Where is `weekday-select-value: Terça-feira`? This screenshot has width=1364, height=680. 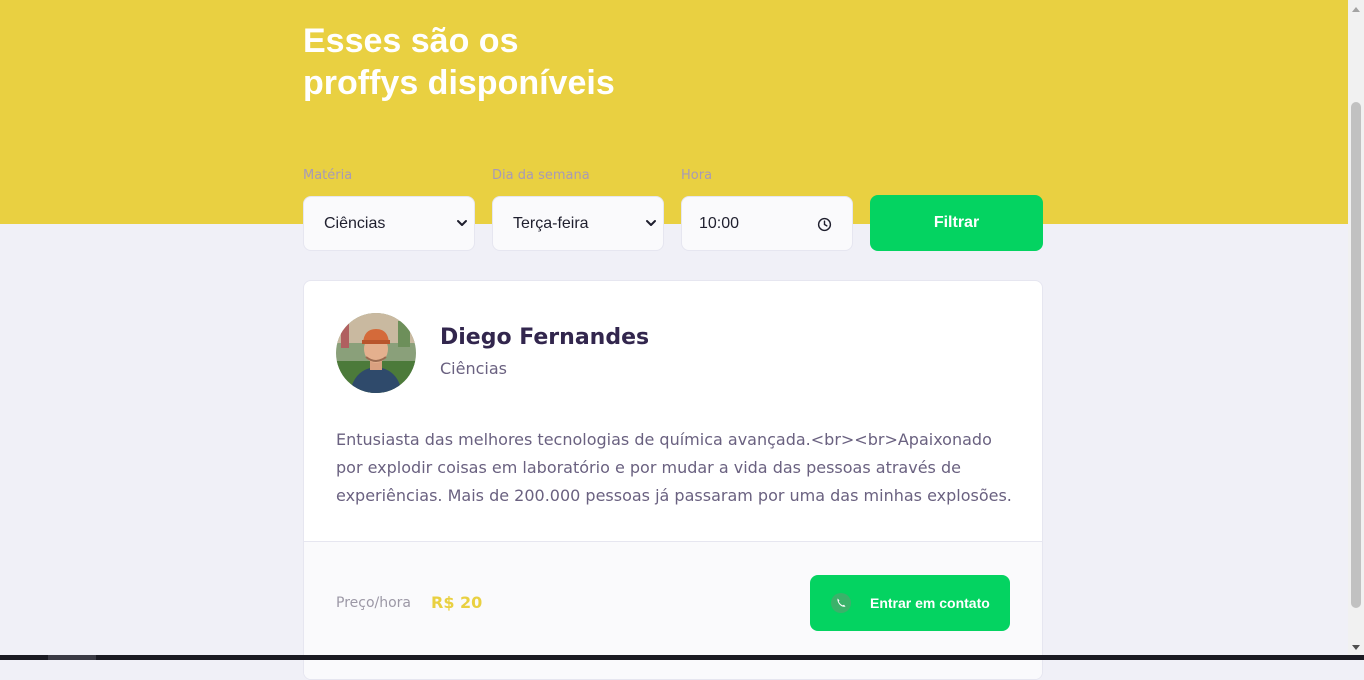
weekday-select-value: Terça-feira is located at coordinates (551, 223).